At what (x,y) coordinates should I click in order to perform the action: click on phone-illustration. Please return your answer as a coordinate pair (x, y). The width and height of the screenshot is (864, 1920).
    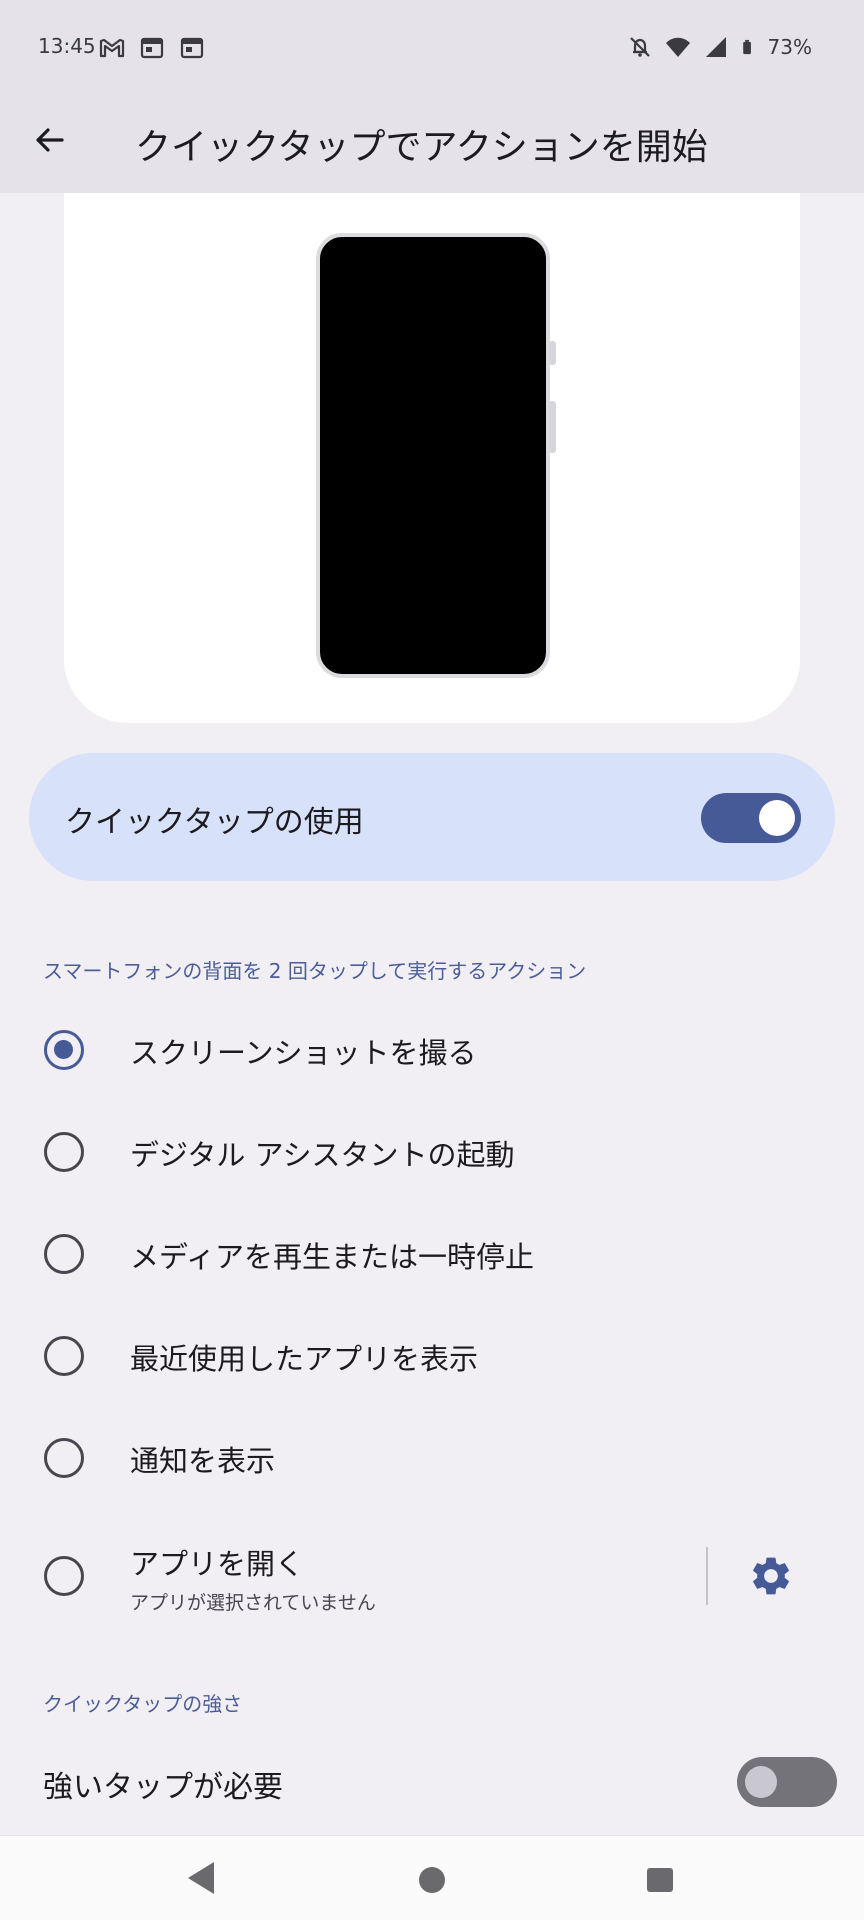
    Looking at the image, I should click on (433, 455).